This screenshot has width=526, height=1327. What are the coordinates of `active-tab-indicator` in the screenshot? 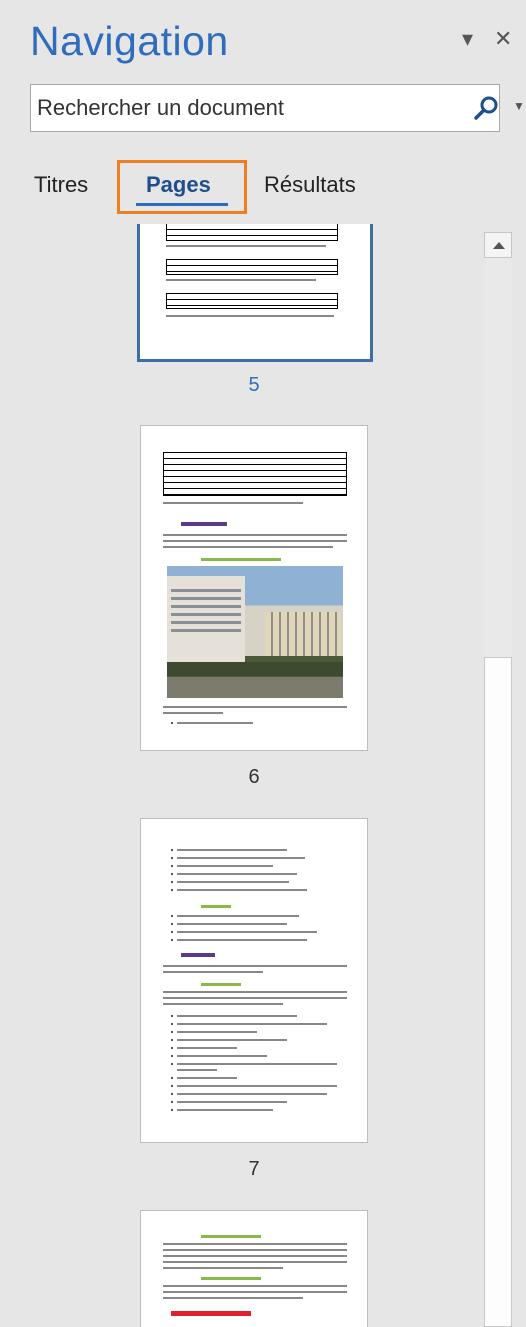 It's located at (182, 204).